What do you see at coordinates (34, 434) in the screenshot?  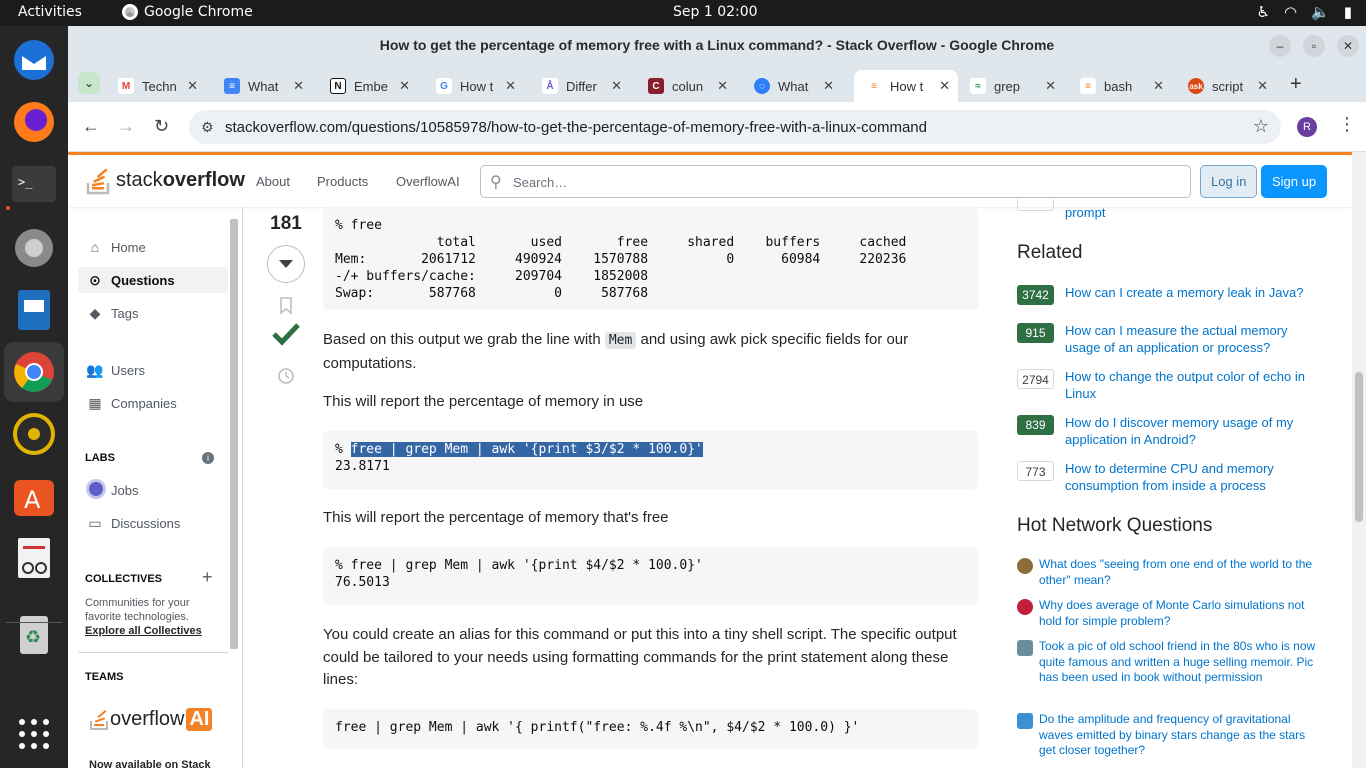 I see `rhythmbox-icon` at bounding box center [34, 434].